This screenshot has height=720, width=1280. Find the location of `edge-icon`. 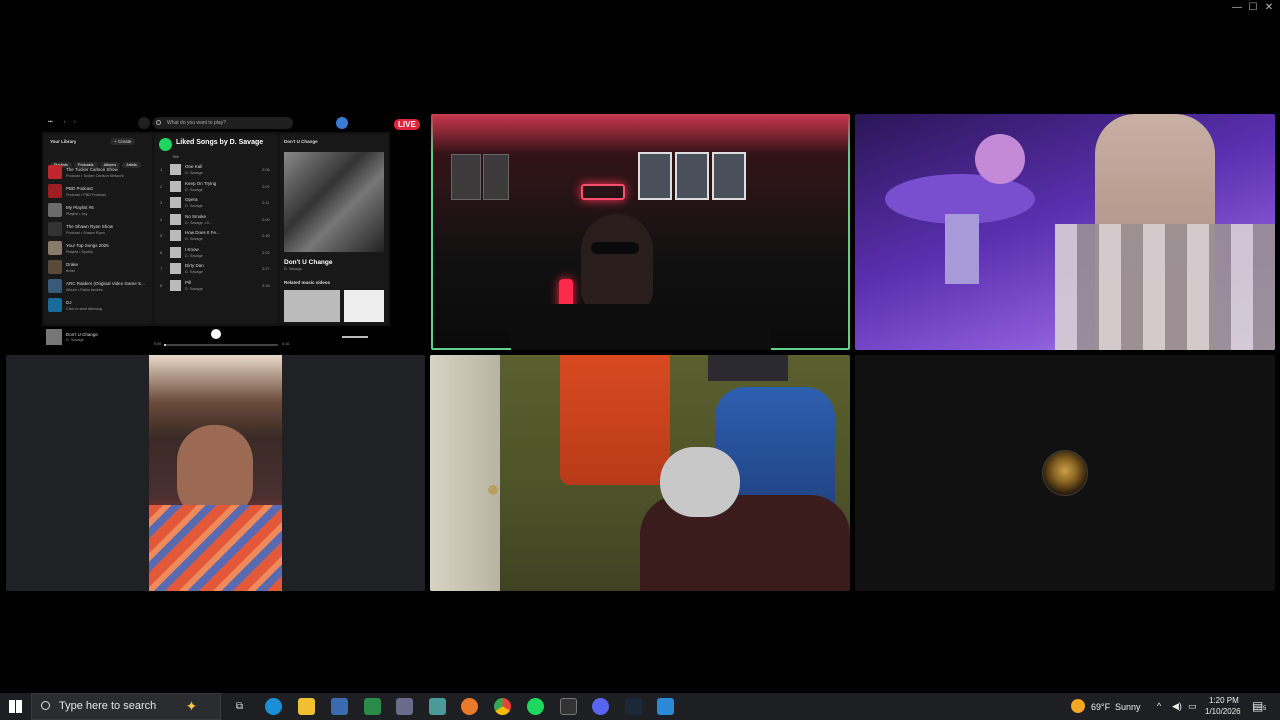

edge-icon is located at coordinates (273, 706).